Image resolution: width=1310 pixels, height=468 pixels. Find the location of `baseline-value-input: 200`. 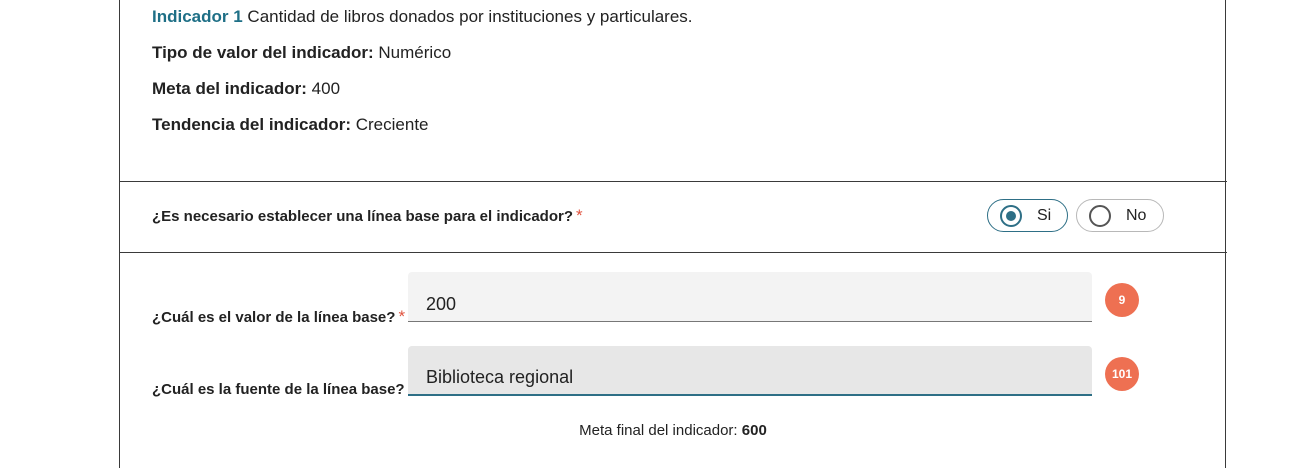

baseline-value-input: 200 is located at coordinates (750, 297).